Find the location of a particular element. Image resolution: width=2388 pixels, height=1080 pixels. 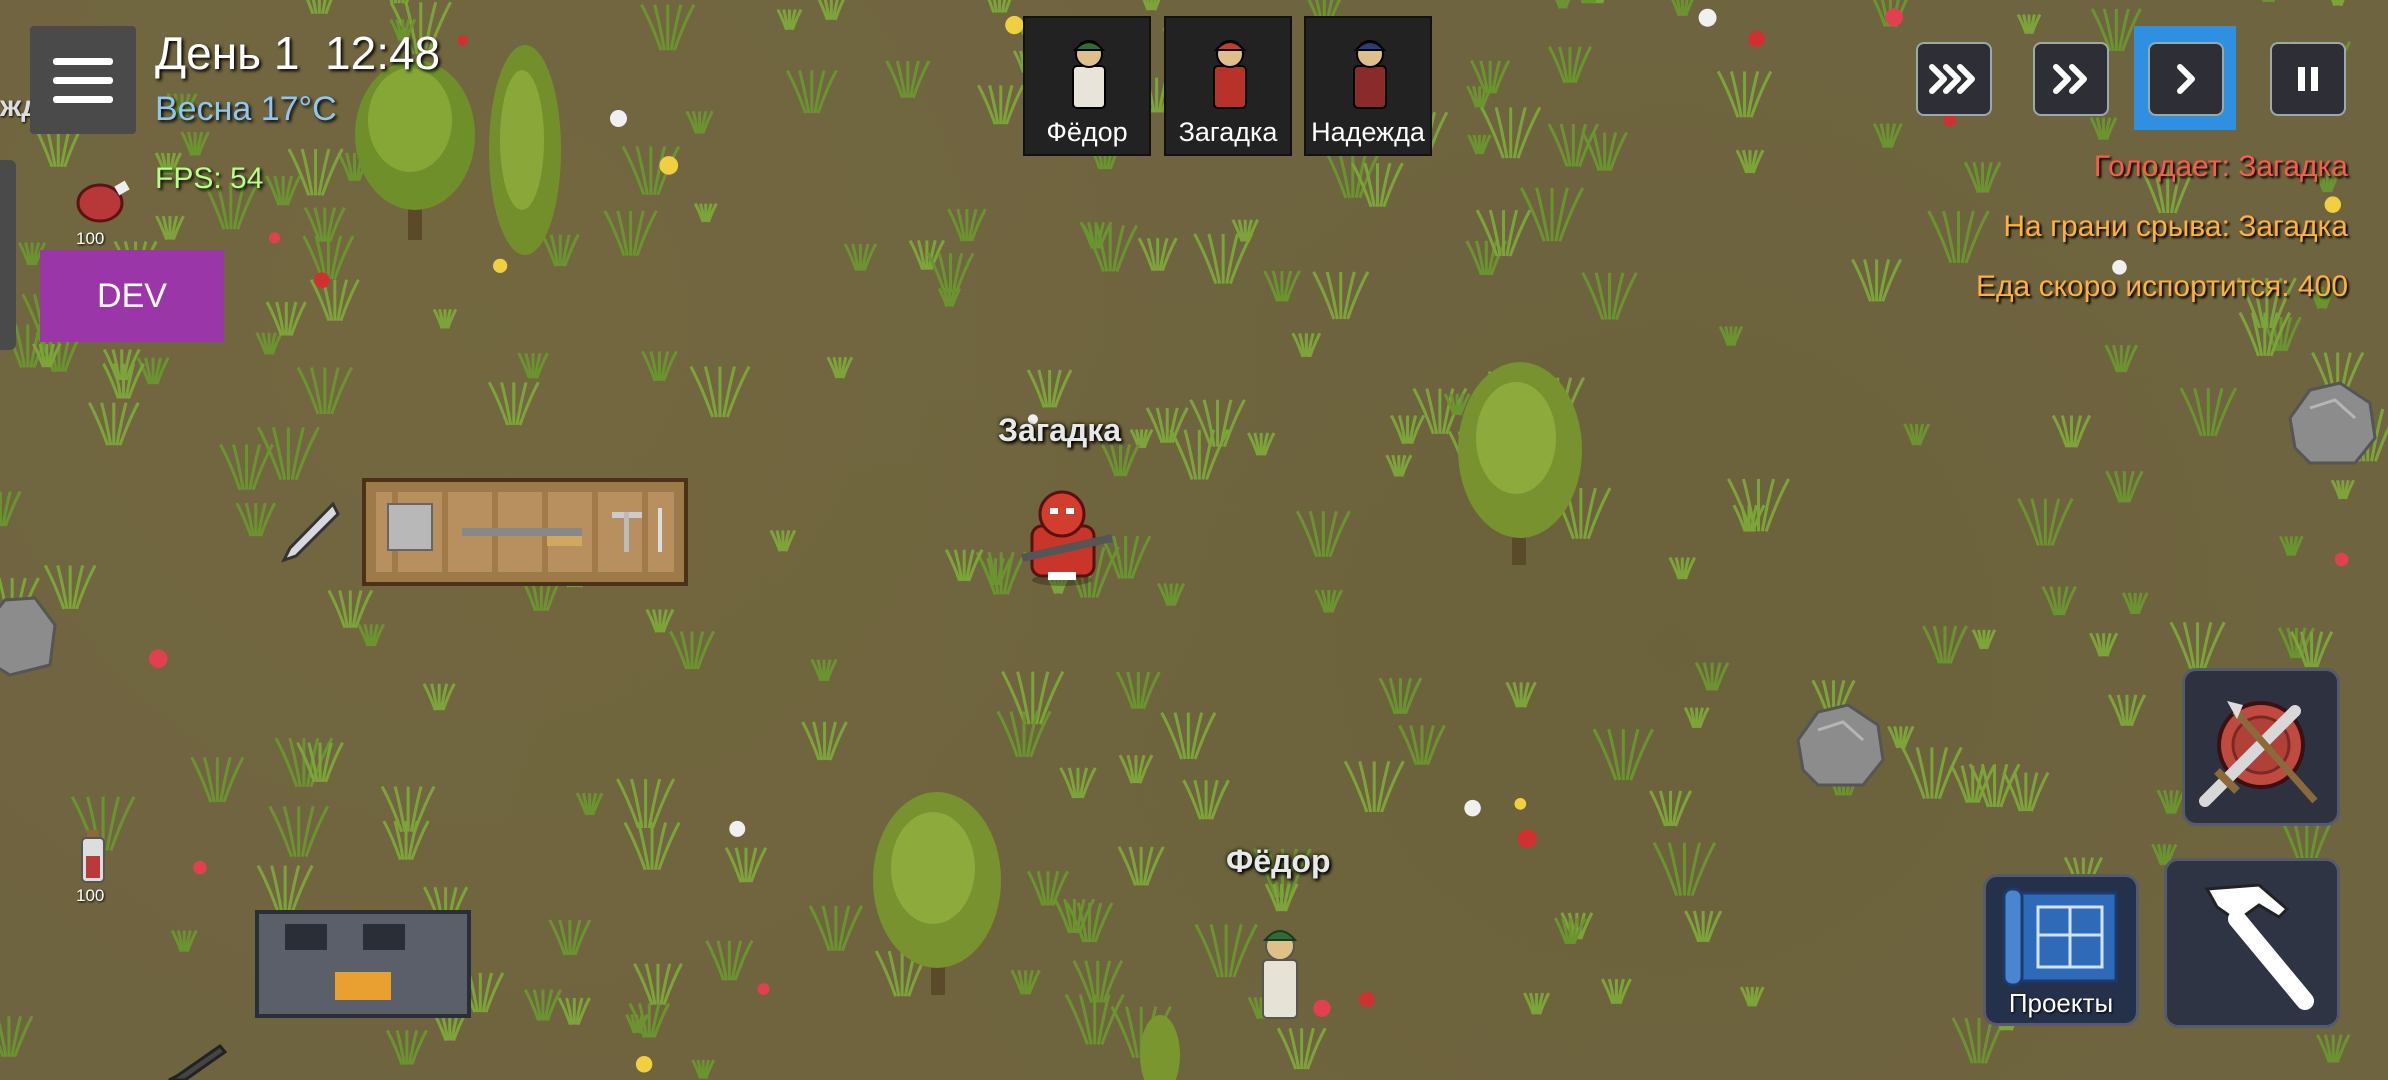

pause-button is located at coordinates (2316, 77).